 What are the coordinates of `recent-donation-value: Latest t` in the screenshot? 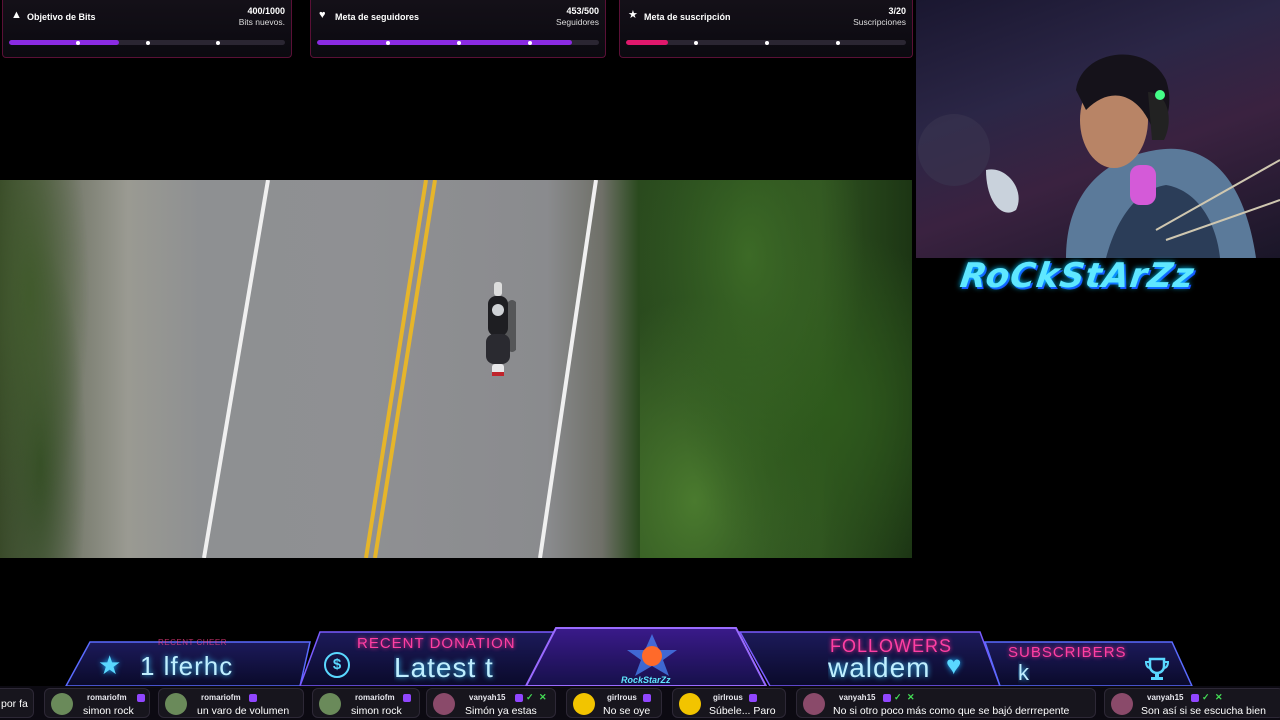 It's located at (444, 667).